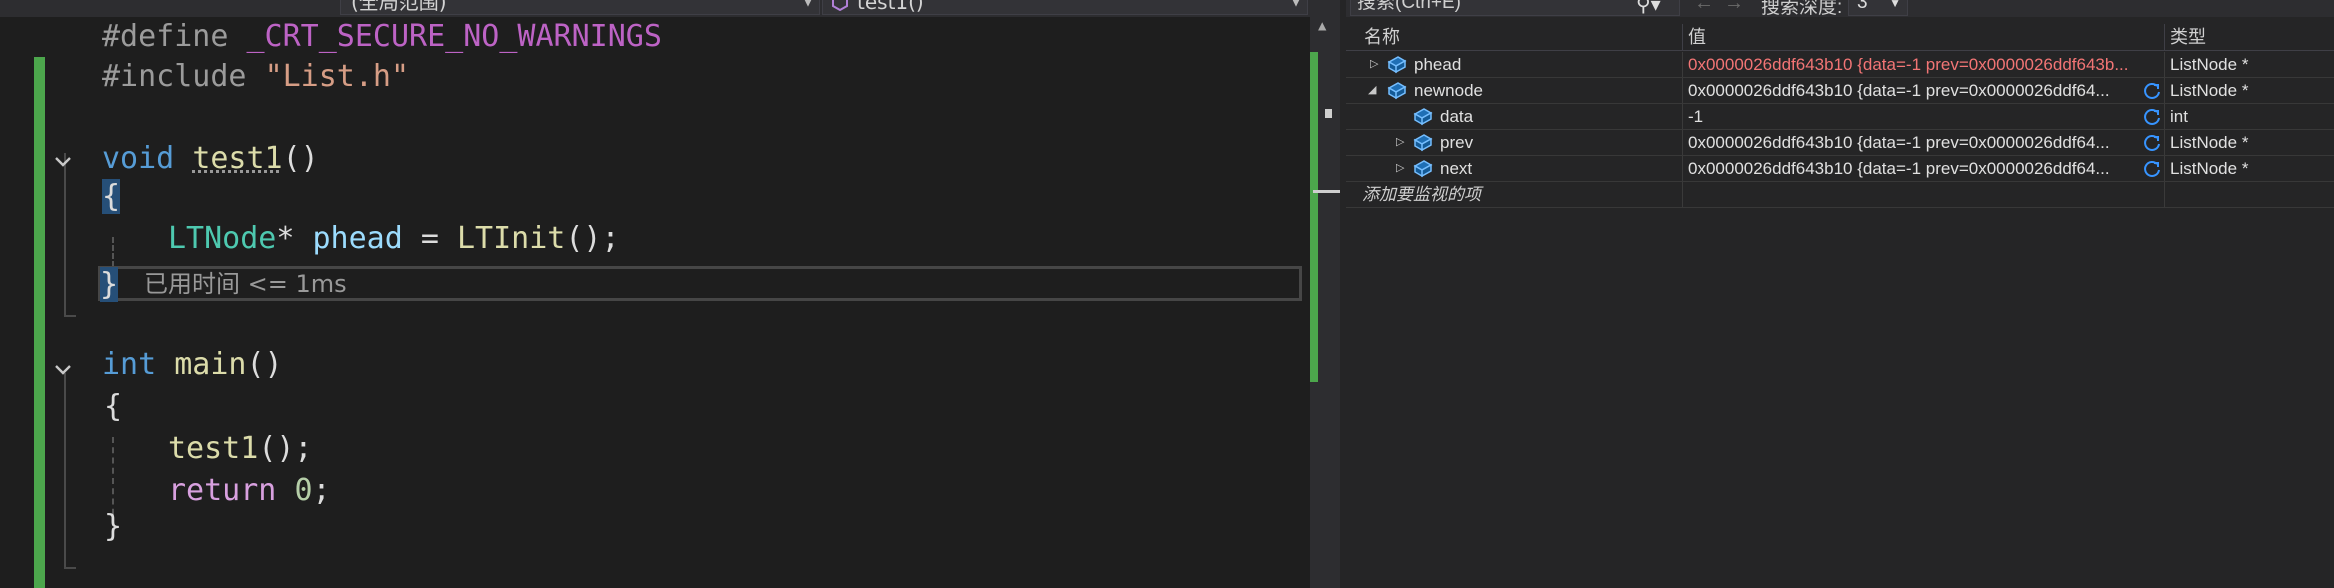 The width and height of the screenshot is (2334, 588). What do you see at coordinates (1438, 64) in the screenshot?
I see `watch-item-name: phead` at bounding box center [1438, 64].